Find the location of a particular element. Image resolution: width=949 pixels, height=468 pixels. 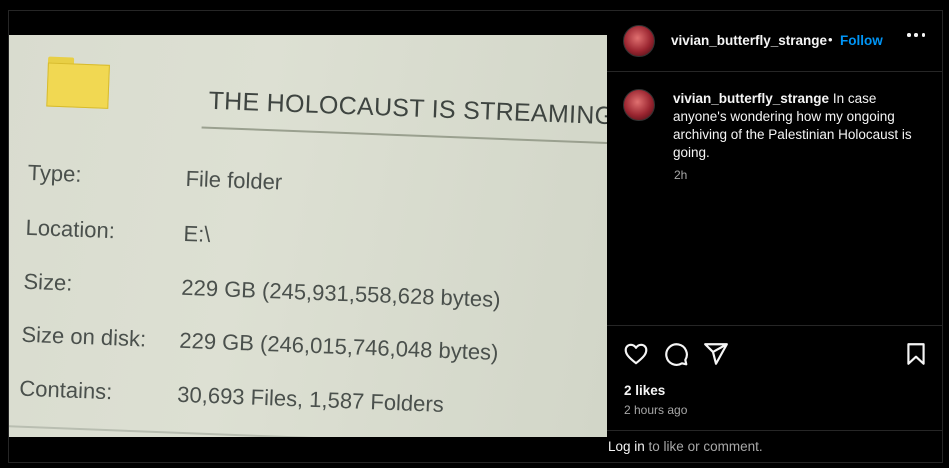

heart-icon is located at coordinates (636, 354).